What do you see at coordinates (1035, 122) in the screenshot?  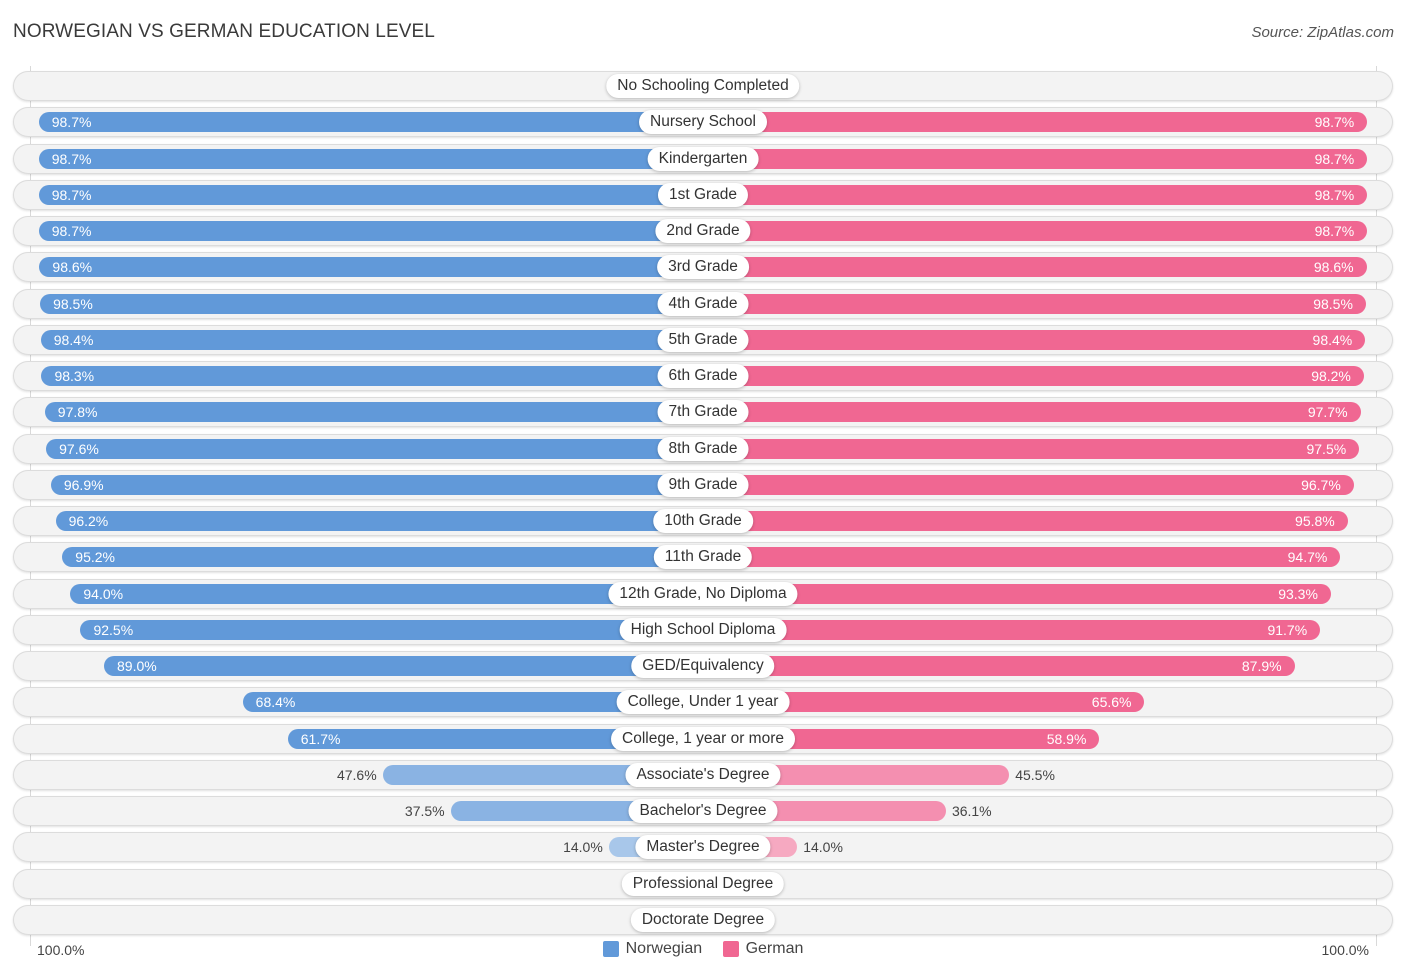 I see `bar-german-nursery-school` at bounding box center [1035, 122].